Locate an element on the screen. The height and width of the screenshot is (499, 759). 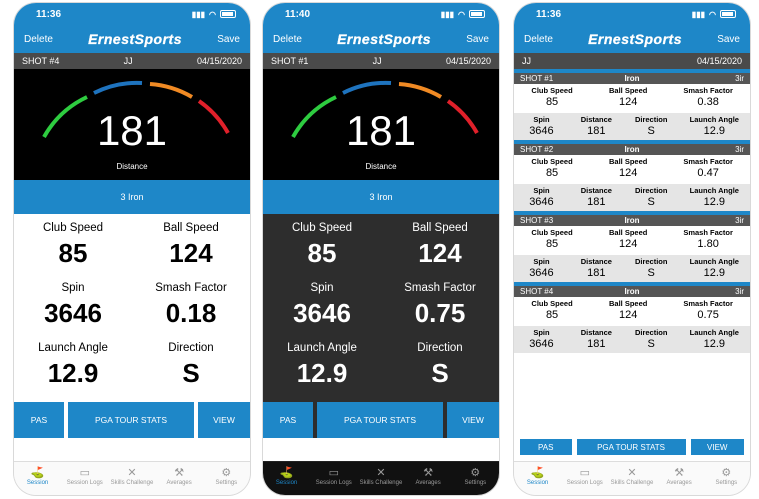
shot-info-bar: SHOT #1 JJ 04/15/2020 is located at coordinates (381, 61).